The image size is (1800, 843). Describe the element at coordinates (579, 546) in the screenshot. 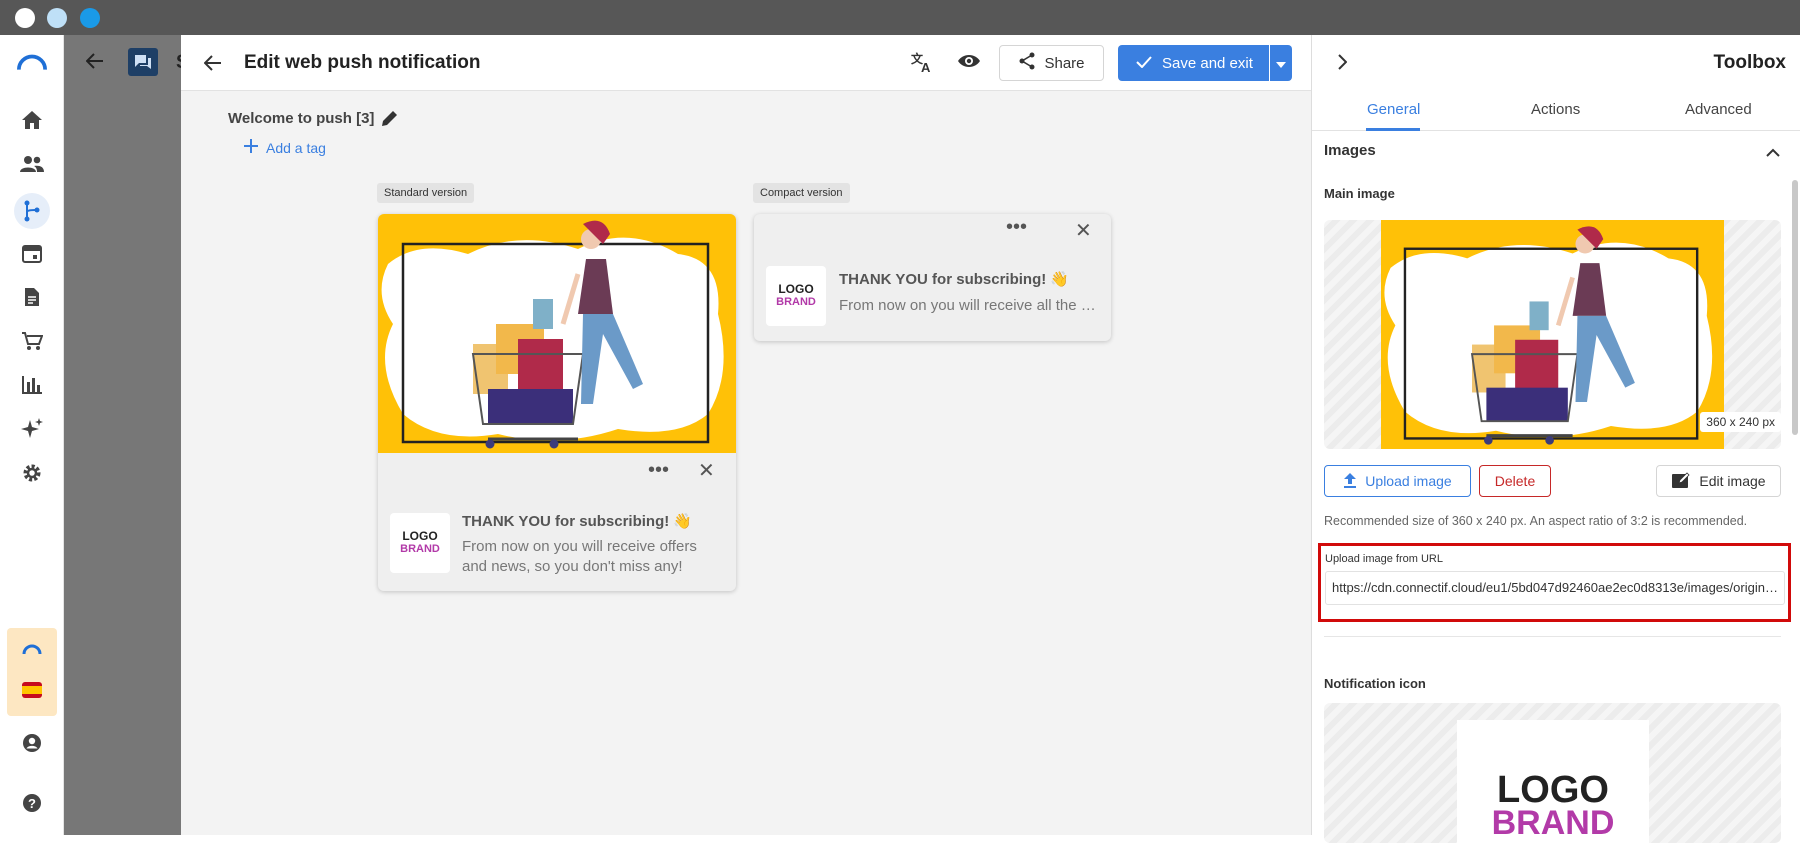

I see `standard-notification-body-line1: From now on you will receive offers` at that location.